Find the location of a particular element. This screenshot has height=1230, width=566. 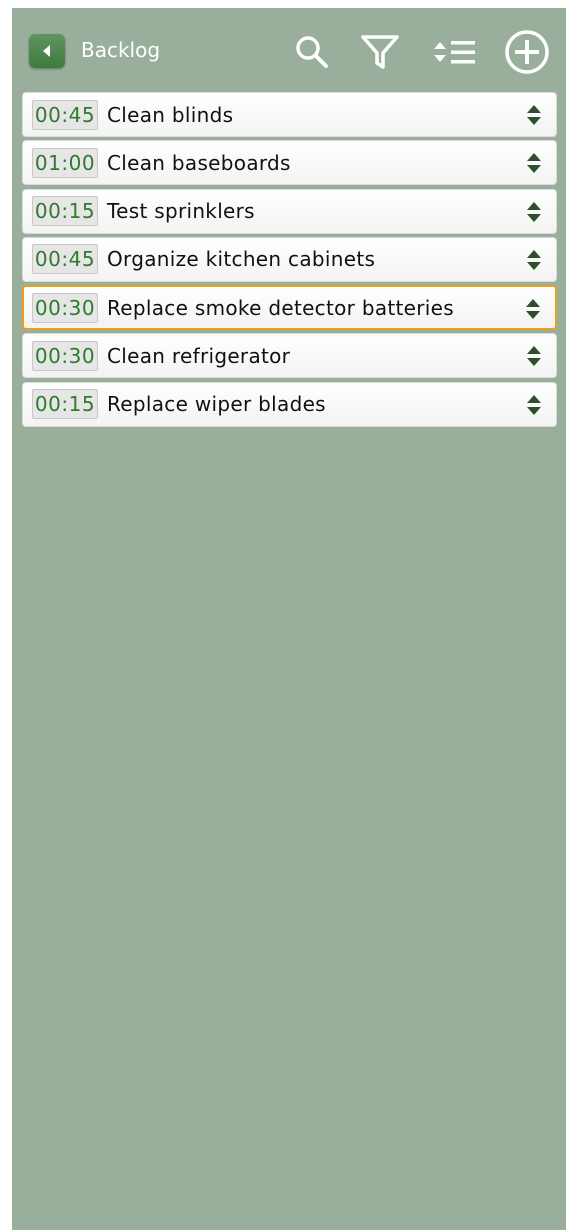

task-row: 01:00 Clean baseboards is located at coordinates (289, 163).